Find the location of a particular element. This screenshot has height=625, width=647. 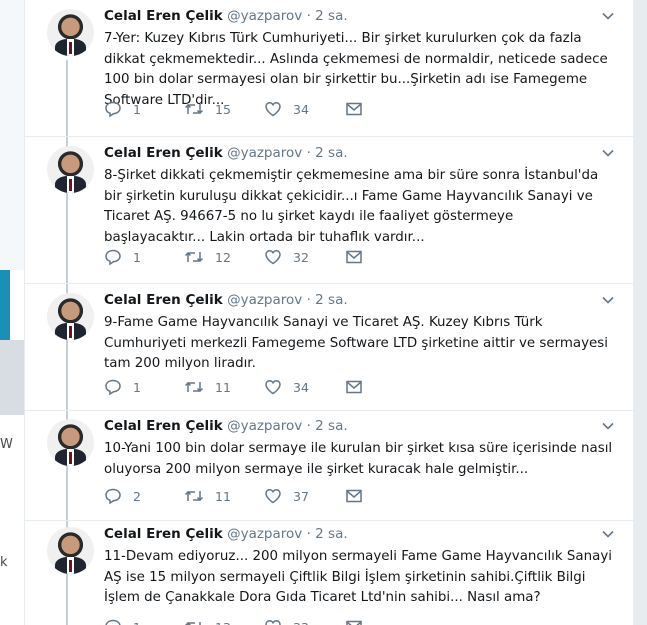

background-accent is located at coordinates (5, 305).